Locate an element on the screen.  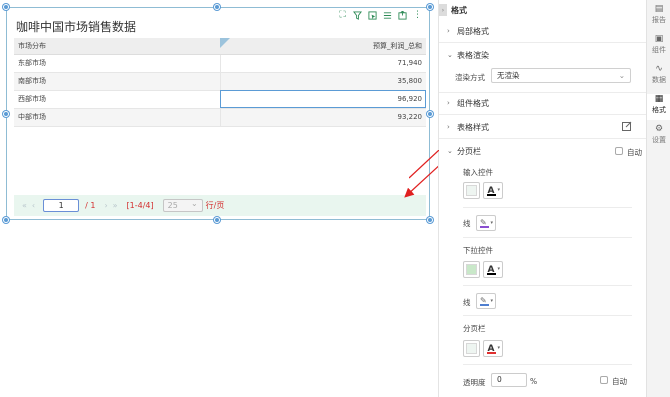
input-fill-color-button is located at coordinates (471, 190).